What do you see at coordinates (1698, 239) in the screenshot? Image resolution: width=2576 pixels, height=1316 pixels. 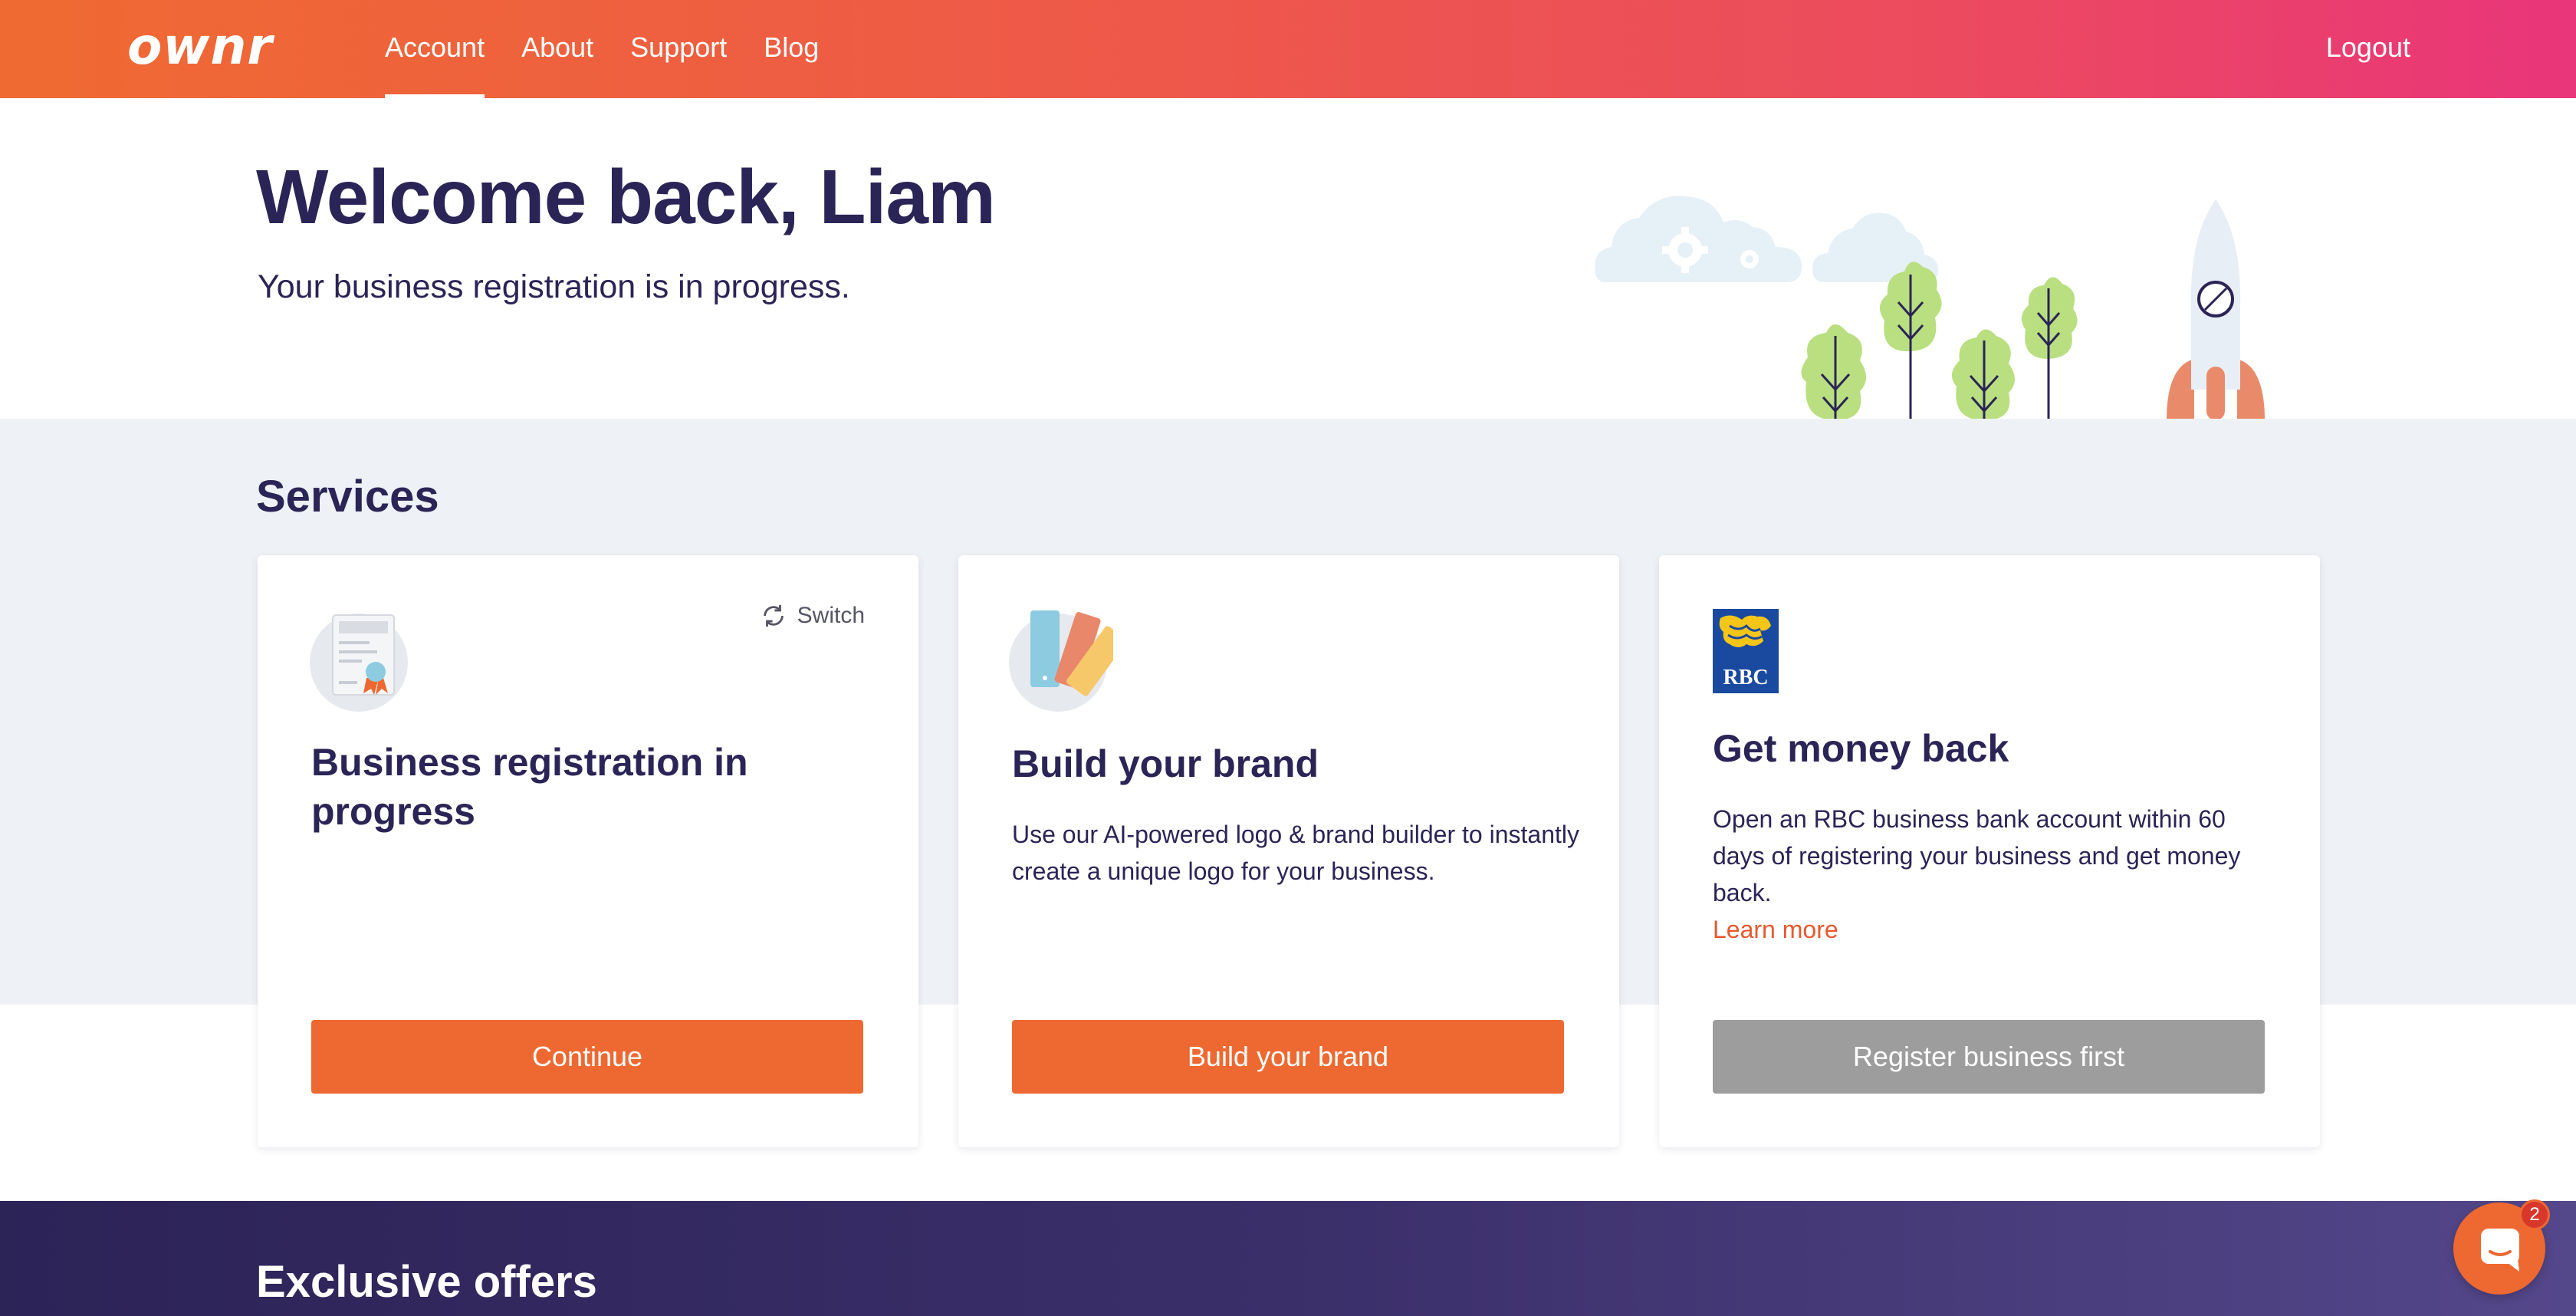 I see `cloud-gear-icon` at bounding box center [1698, 239].